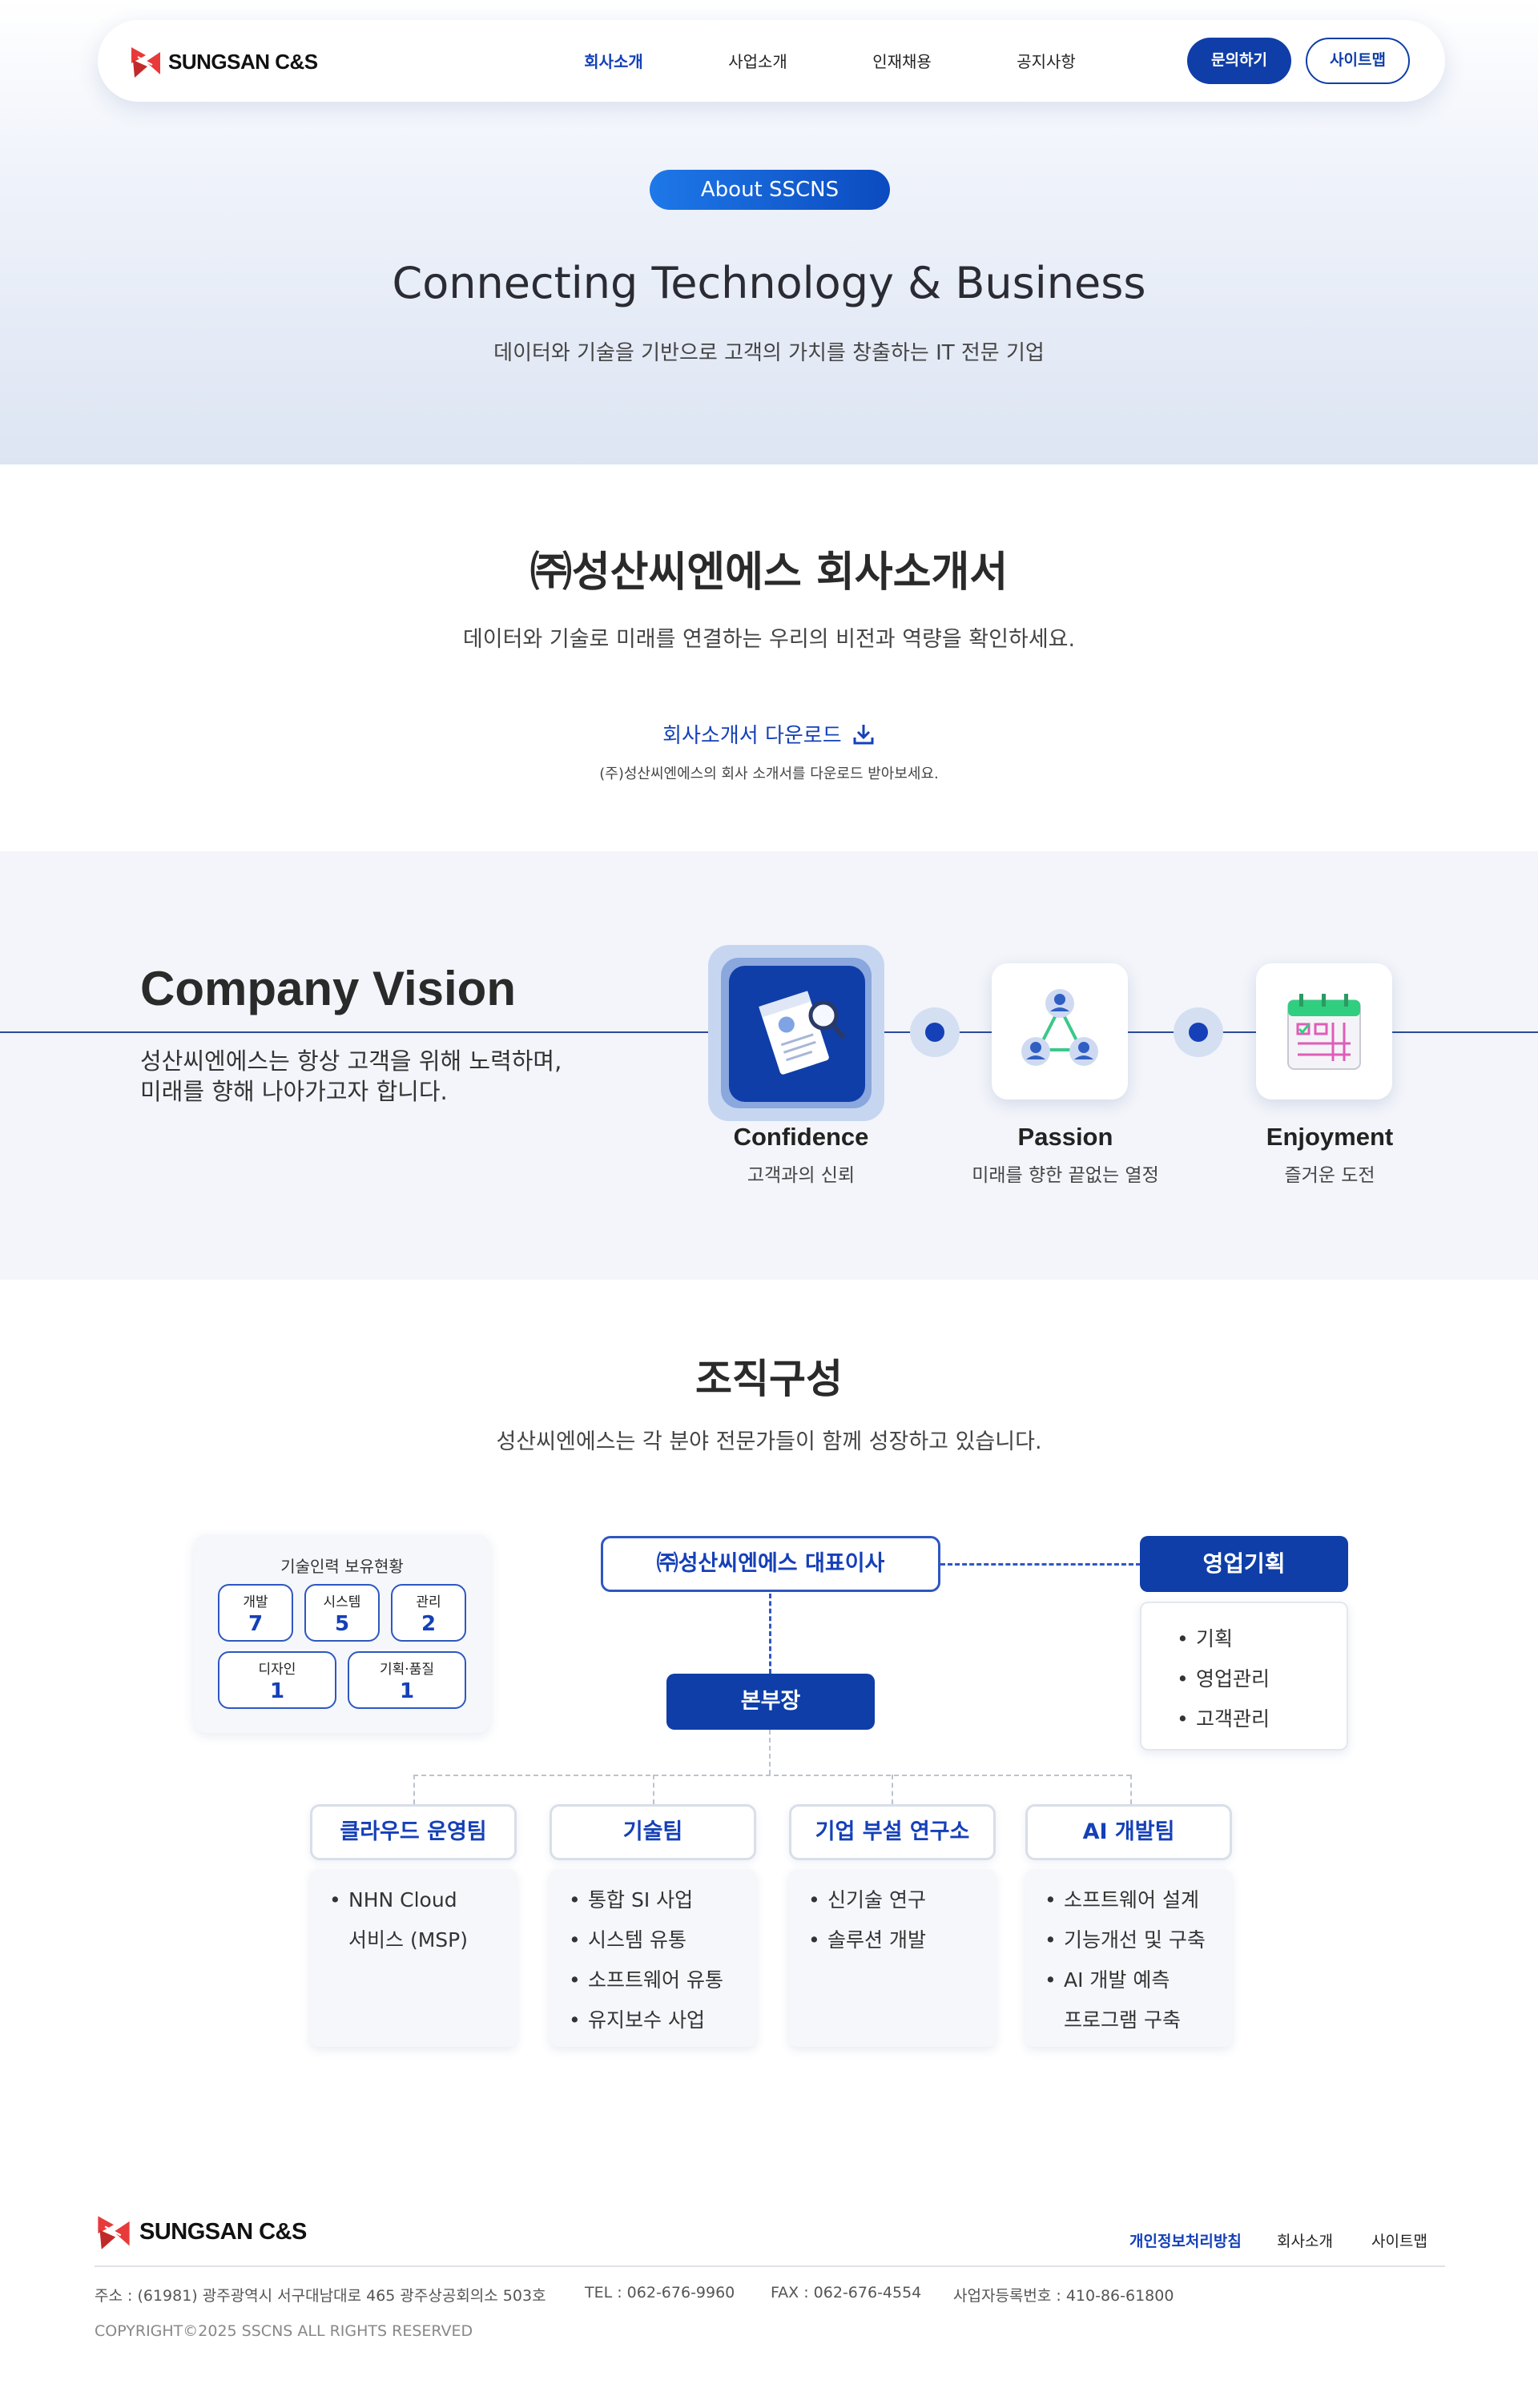  Describe the element at coordinates (1063, 2296) in the screenshot. I see `footer-bizno: 사업자등록번호 : 410-86-61800` at that location.